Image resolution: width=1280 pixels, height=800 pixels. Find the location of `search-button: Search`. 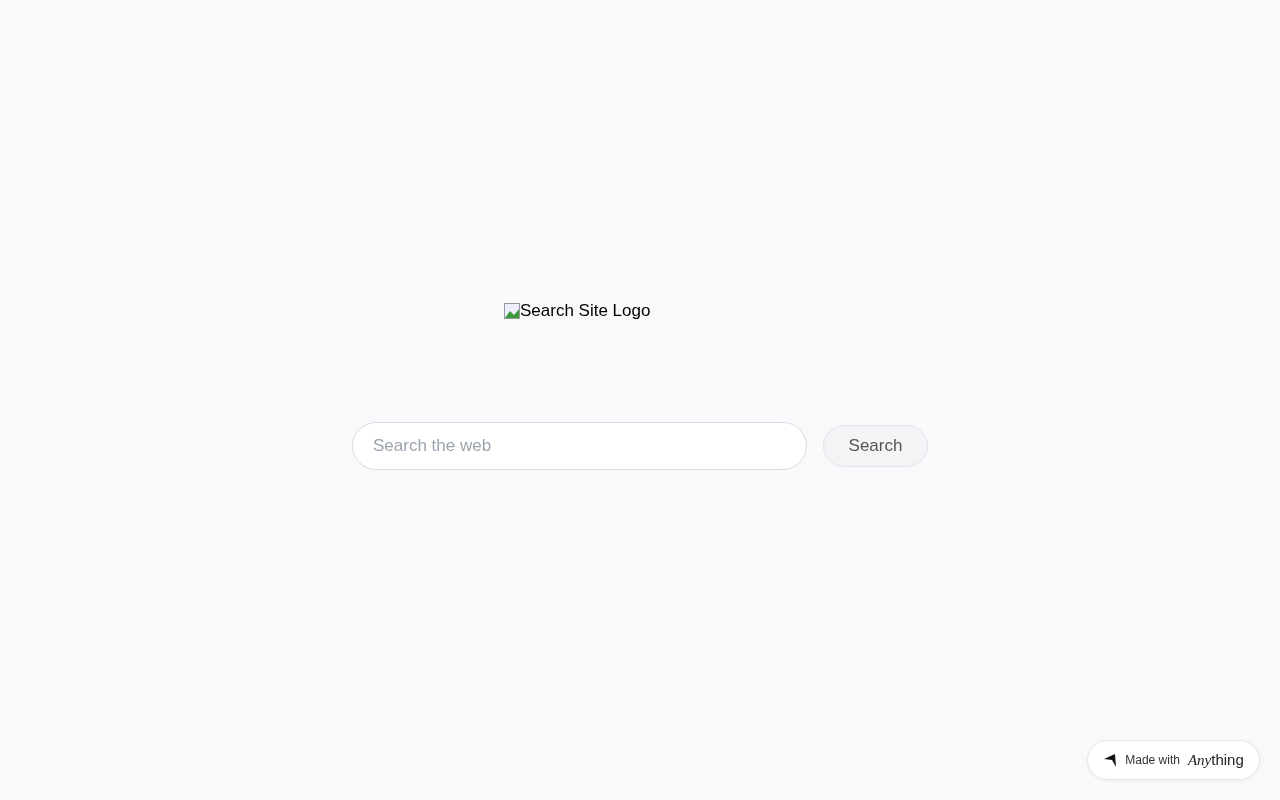

search-button: Search is located at coordinates (875, 446).